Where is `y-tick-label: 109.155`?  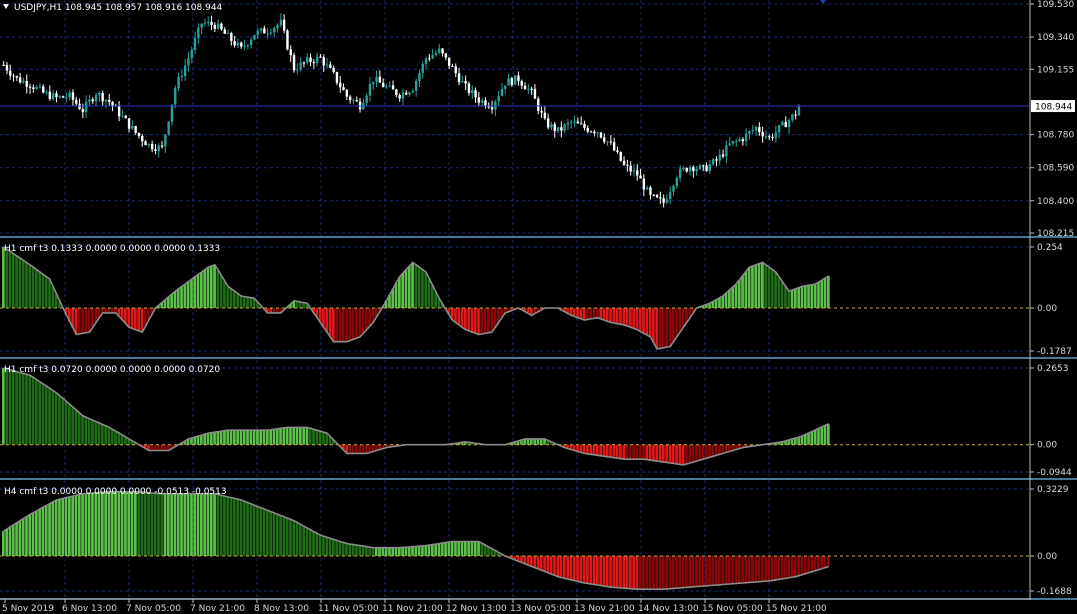
y-tick-label: 109.155 is located at coordinates (1055, 70).